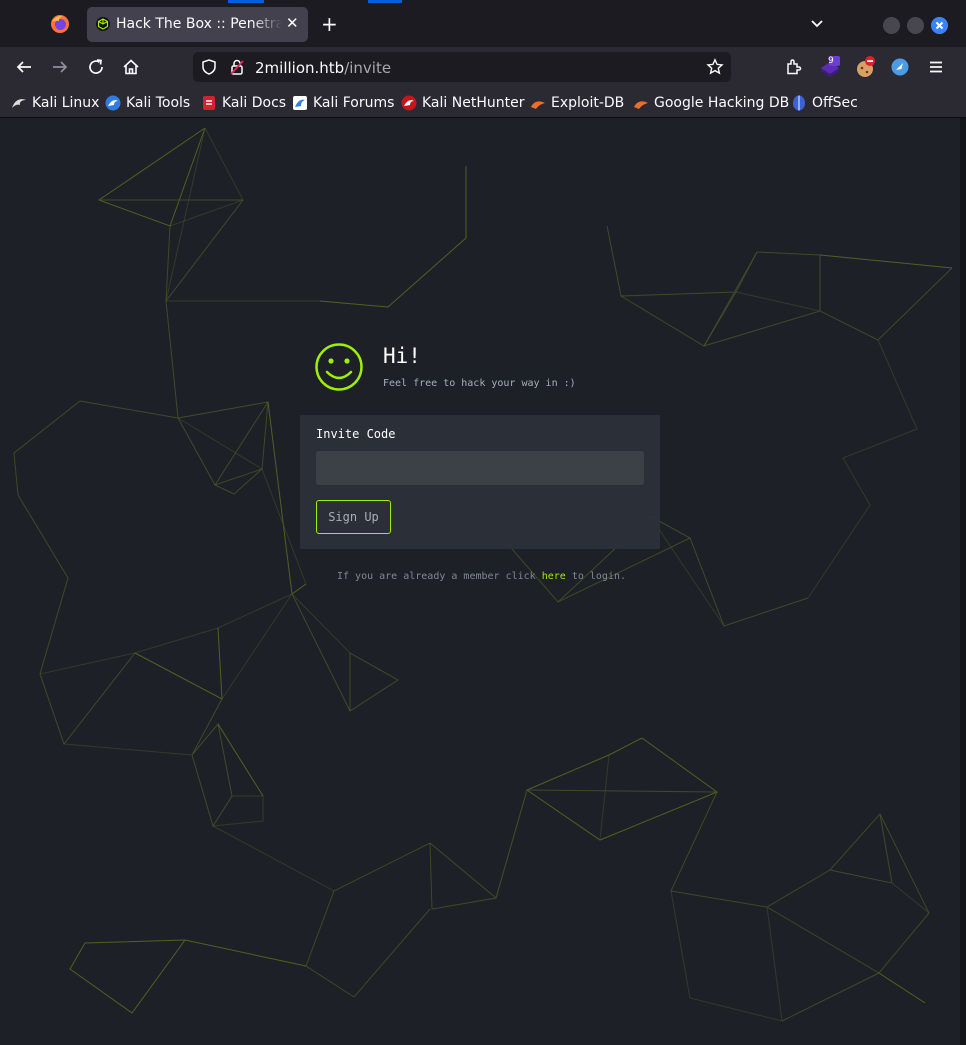  Describe the element at coordinates (60, 67) in the screenshot. I see `forward-arrow-icon` at that location.